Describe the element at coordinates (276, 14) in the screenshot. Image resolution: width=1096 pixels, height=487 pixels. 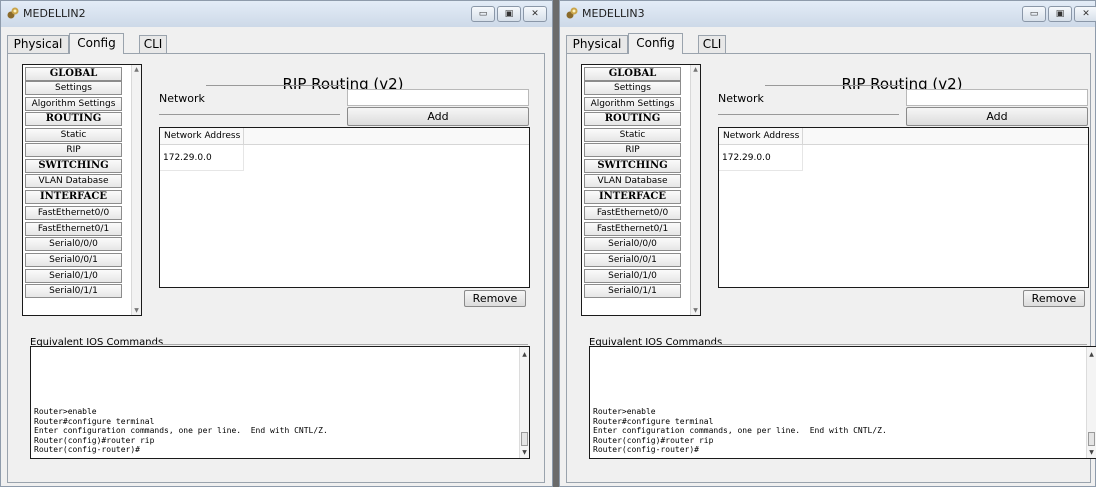
I see `title-bar: MEDELLIN2 ▭ ▣ ✕` at that location.